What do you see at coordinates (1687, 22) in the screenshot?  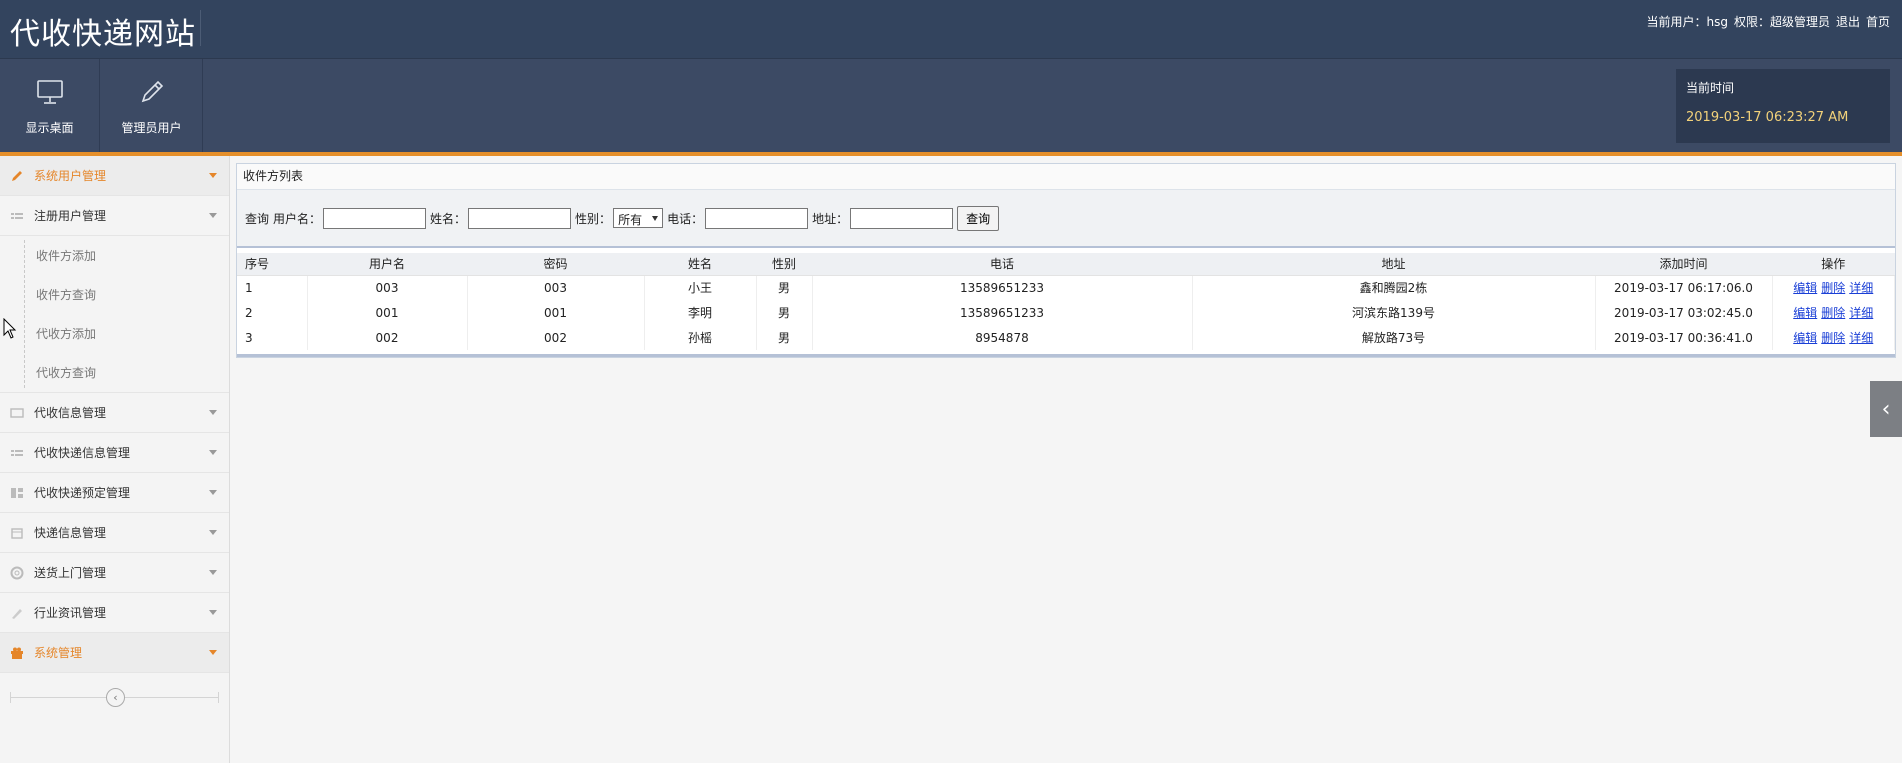 I see `current-user: 当前用户：hsg` at bounding box center [1687, 22].